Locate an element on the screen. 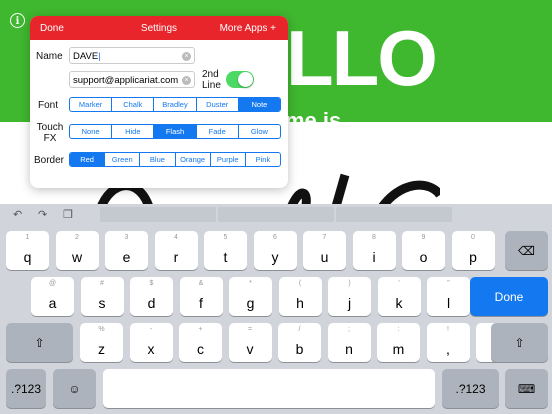 This screenshot has height=414, width=552. redo-icon: ↷ is located at coordinates (42, 214).